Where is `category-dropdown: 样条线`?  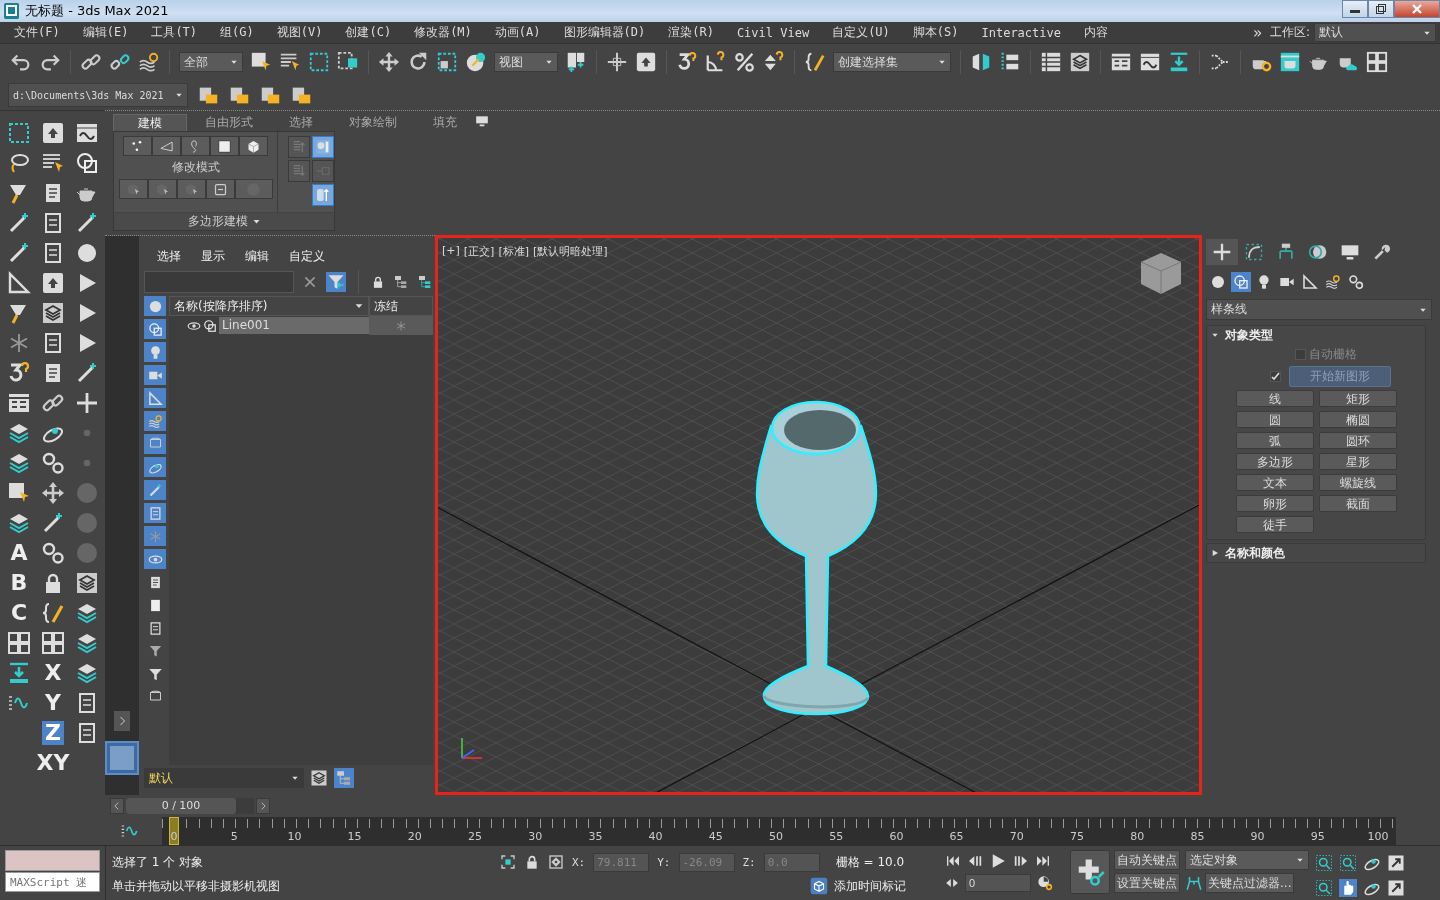 category-dropdown: 样条线 is located at coordinates (1319, 309).